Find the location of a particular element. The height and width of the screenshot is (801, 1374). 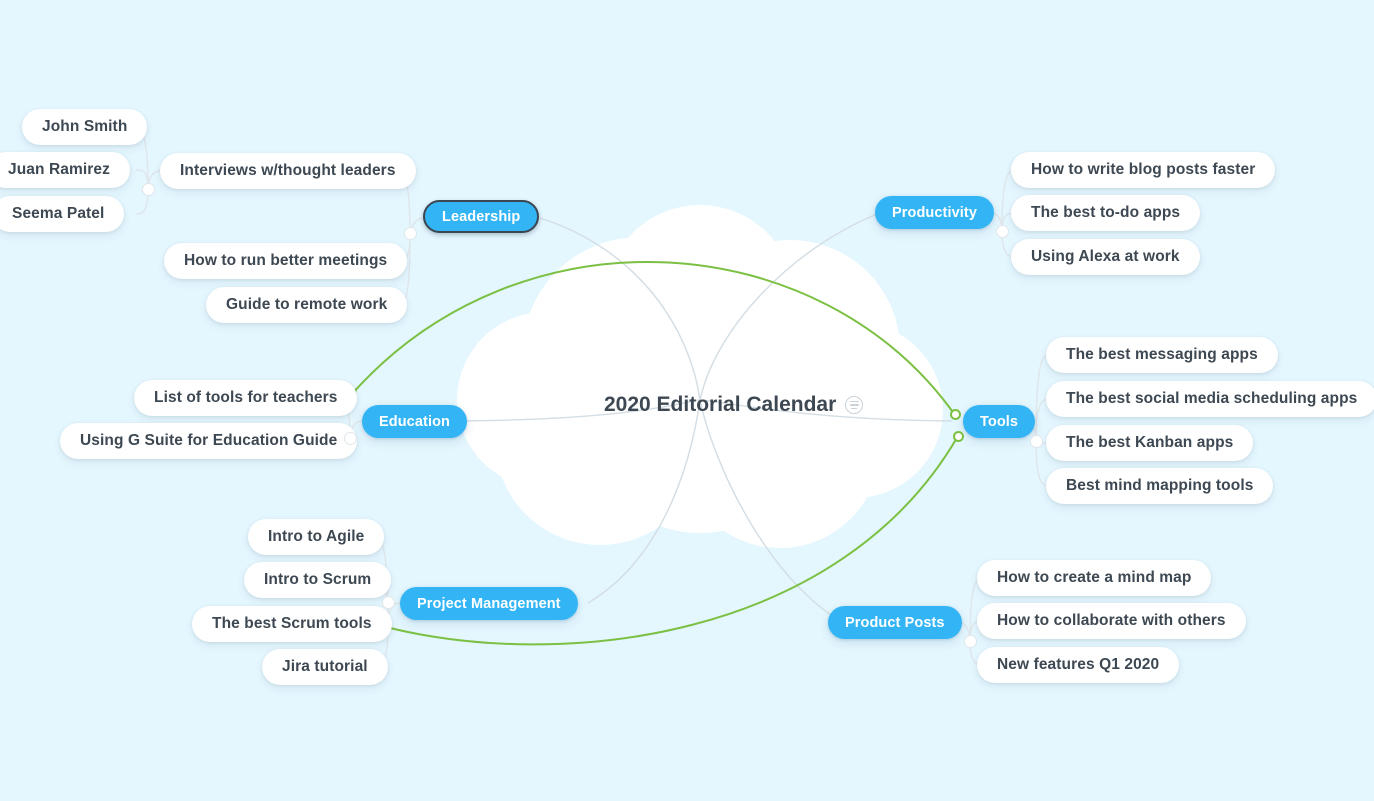

collapse-dot-product-posts is located at coordinates (970, 641).